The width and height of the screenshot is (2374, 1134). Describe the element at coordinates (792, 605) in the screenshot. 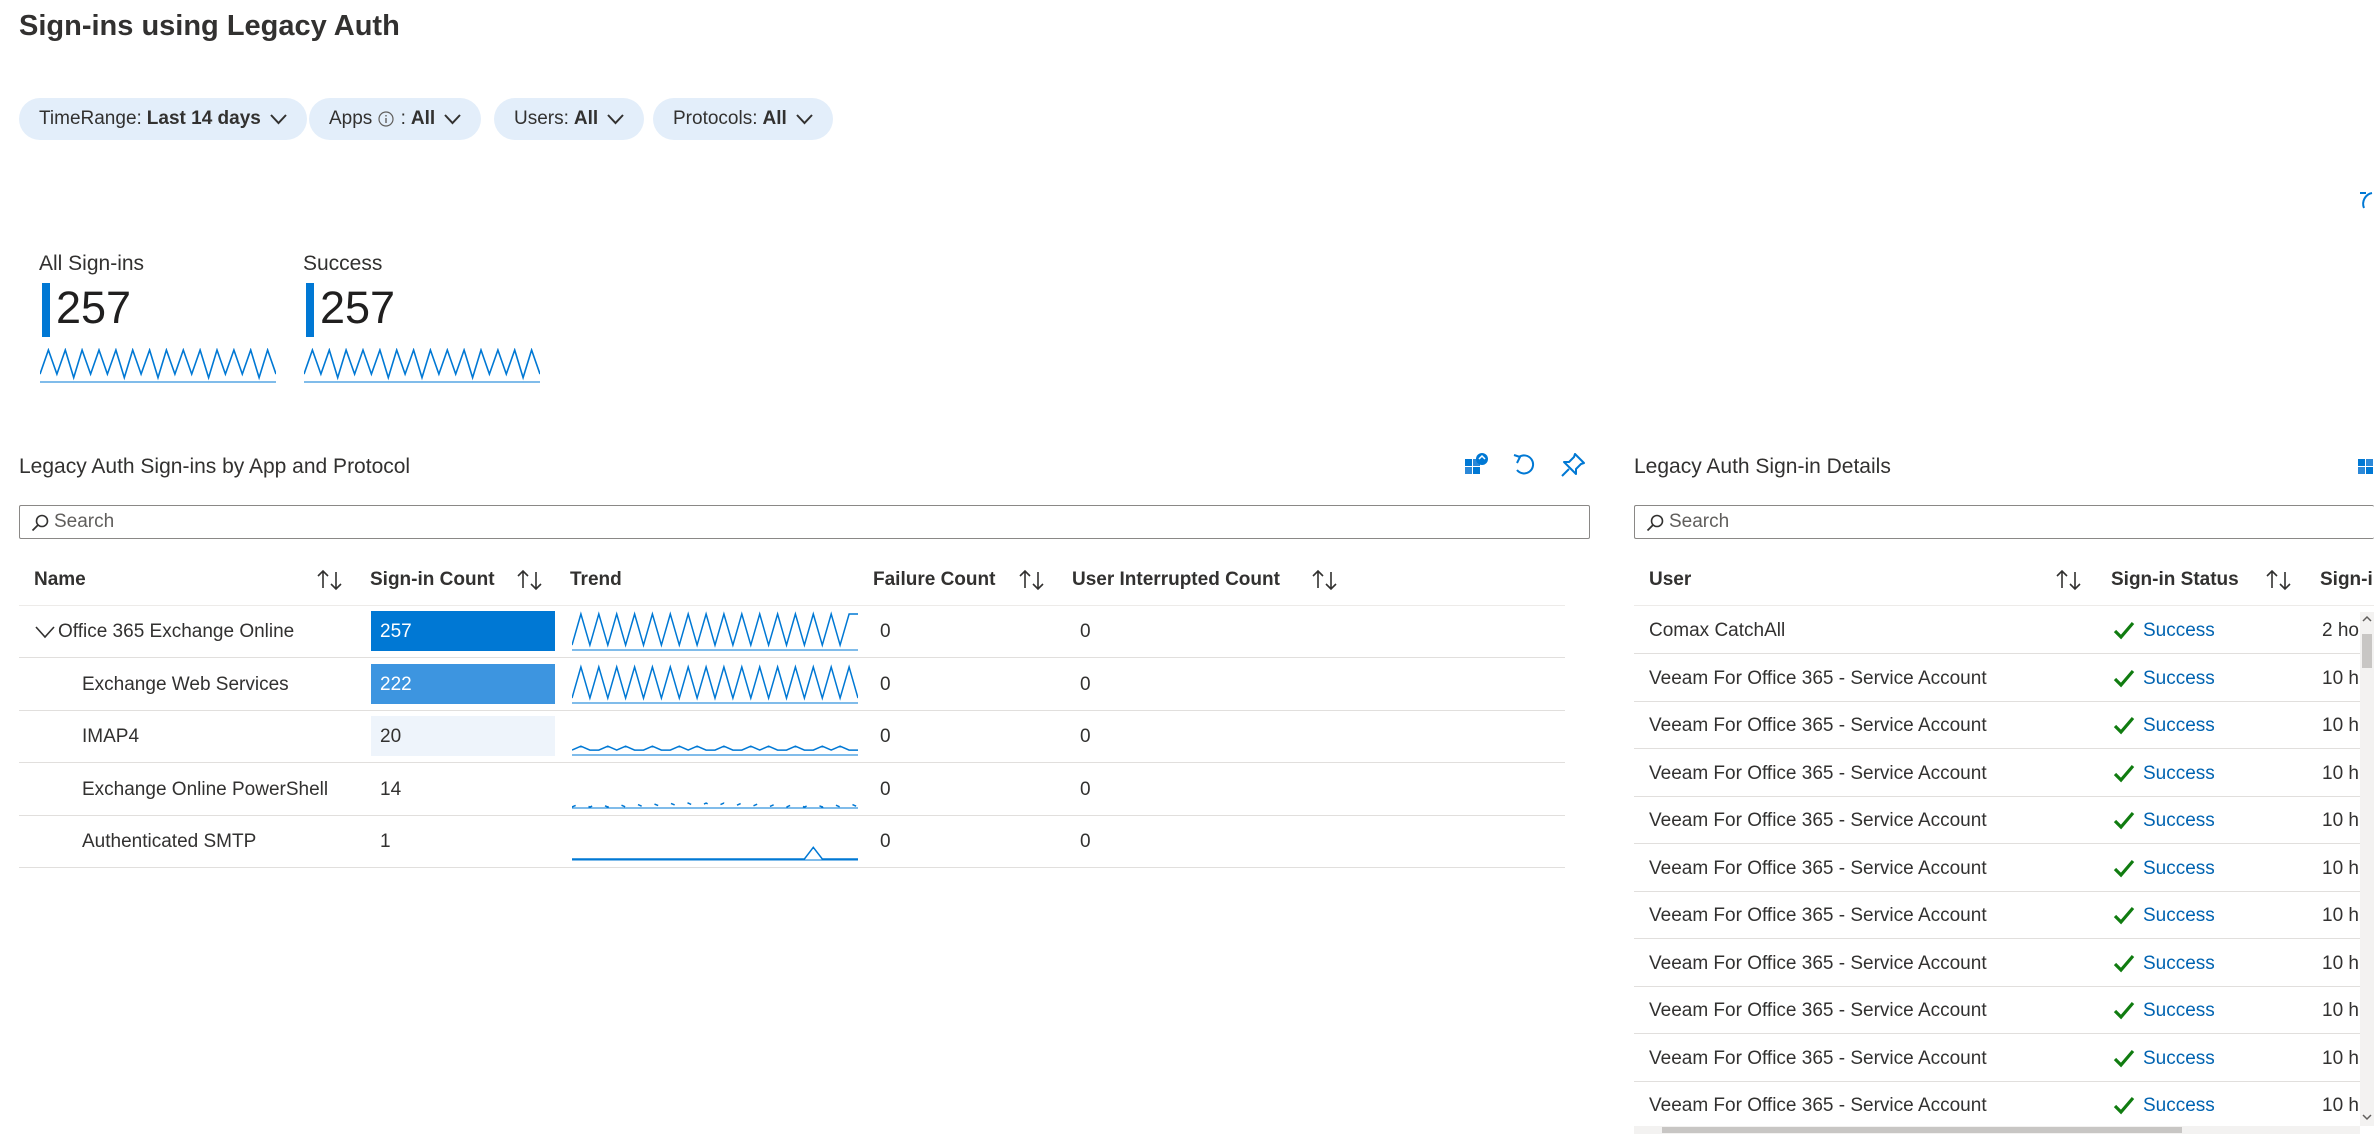

I see `header-divider` at that location.